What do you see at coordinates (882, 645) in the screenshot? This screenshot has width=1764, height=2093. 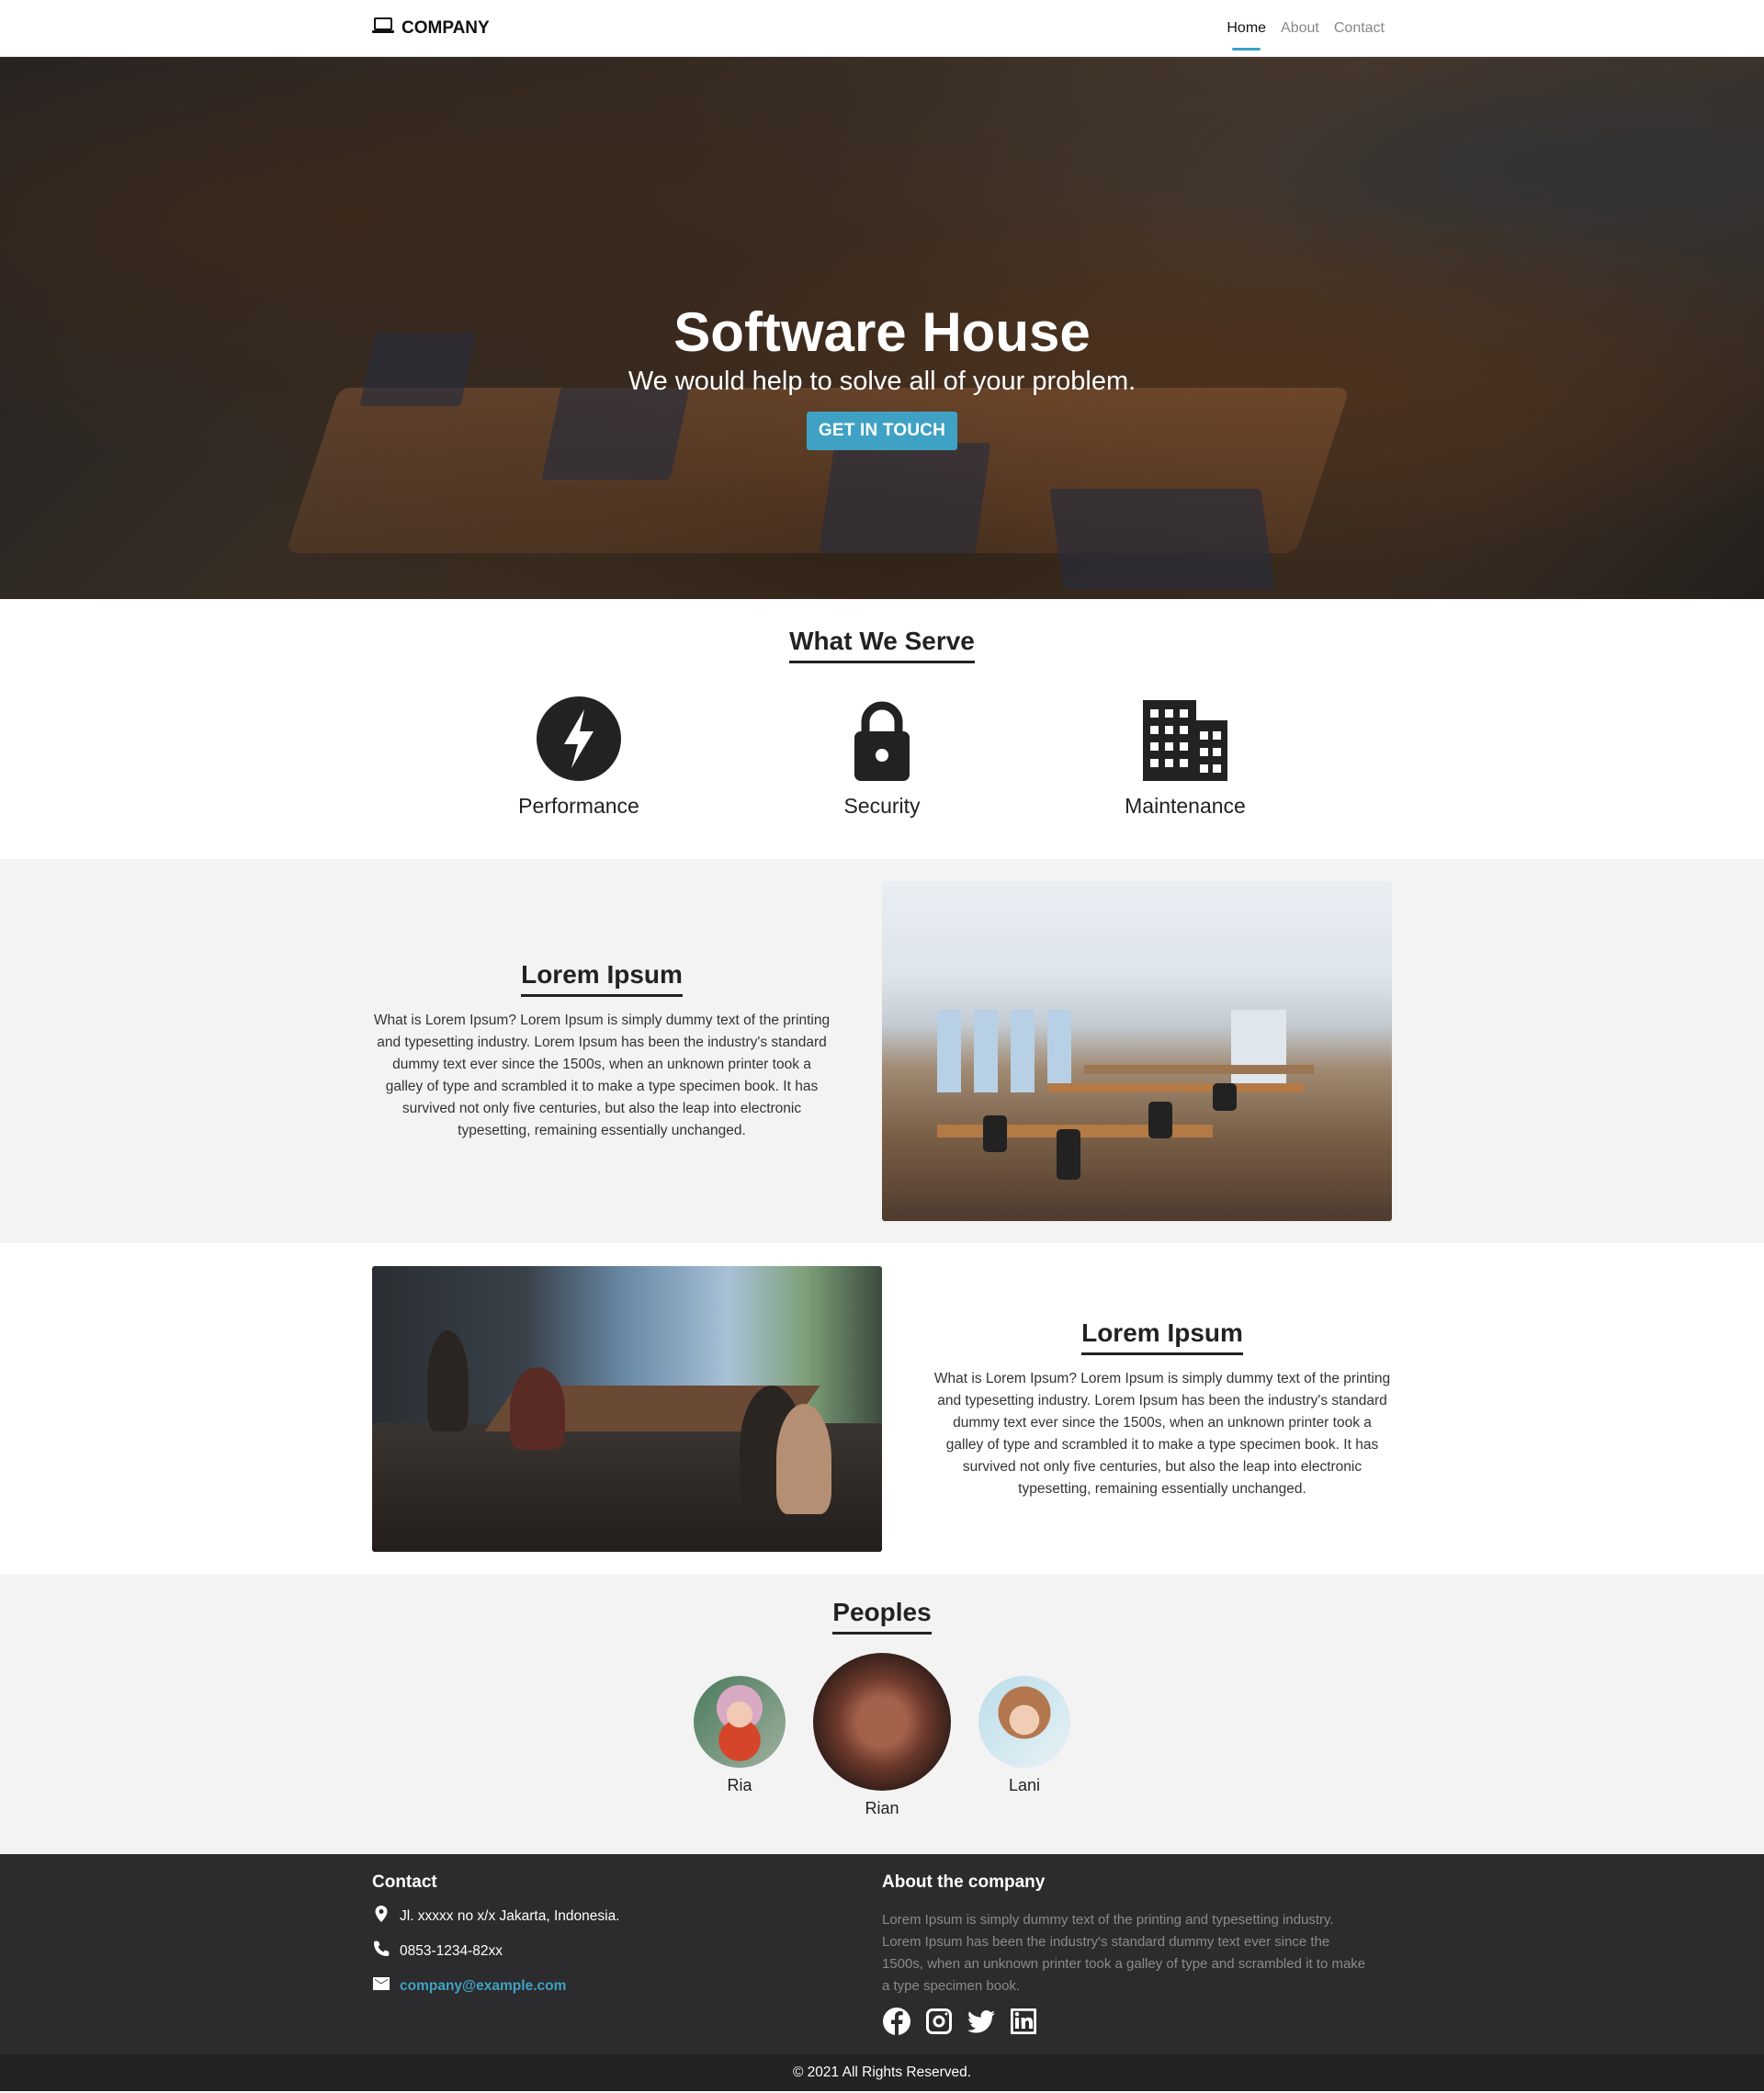 I see `serve-title: What We Serve` at bounding box center [882, 645].